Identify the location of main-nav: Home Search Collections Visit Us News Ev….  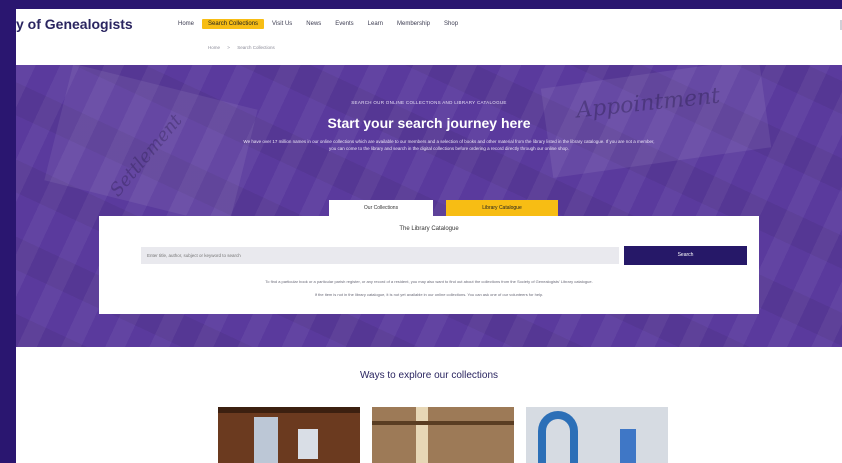
(319, 24).